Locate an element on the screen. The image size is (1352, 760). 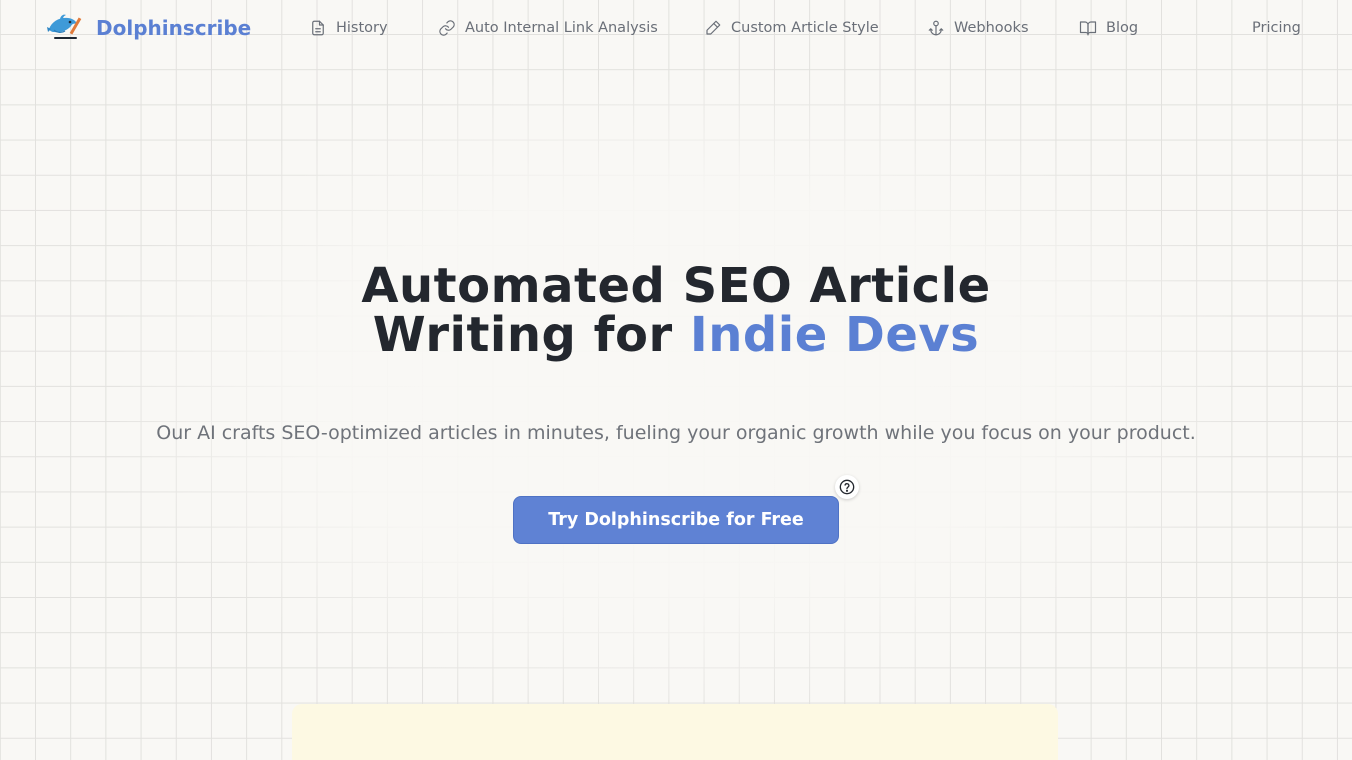
pen-icon is located at coordinates (713, 27).